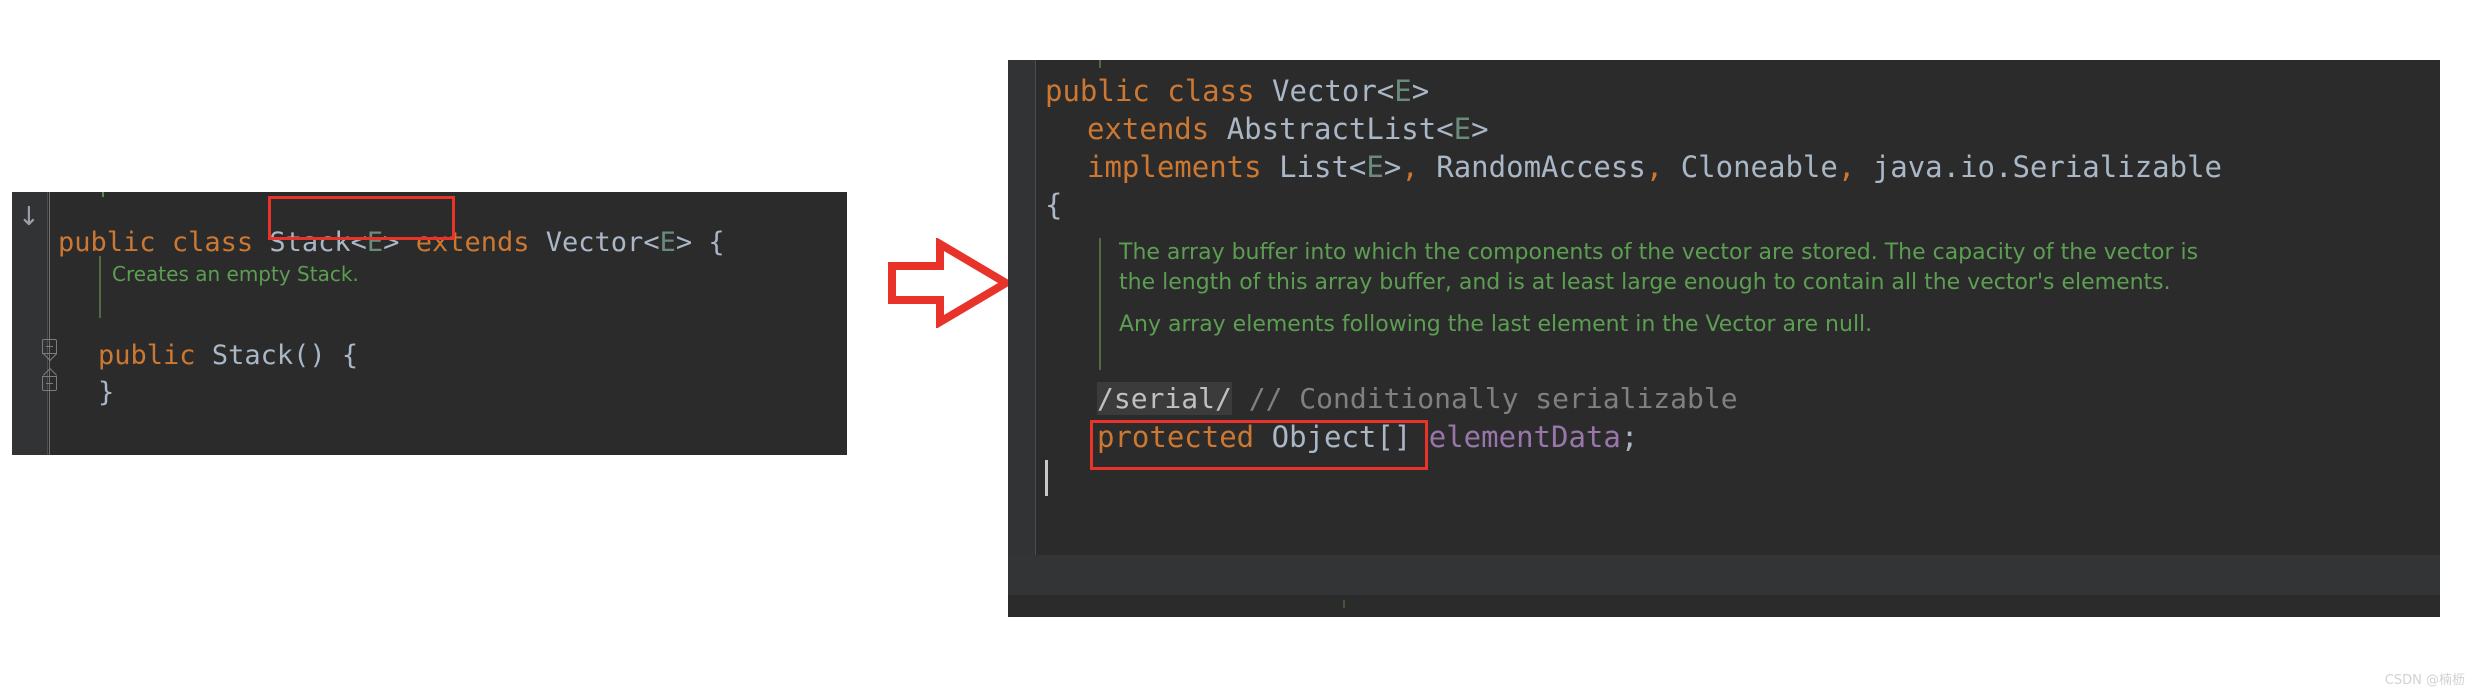 This screenshot has height=700, width=2475. What do you see at coordinates (1324, 91) in the screenshot?
I see `type-vector-r: Vector` at bounding box center [1324, 91].